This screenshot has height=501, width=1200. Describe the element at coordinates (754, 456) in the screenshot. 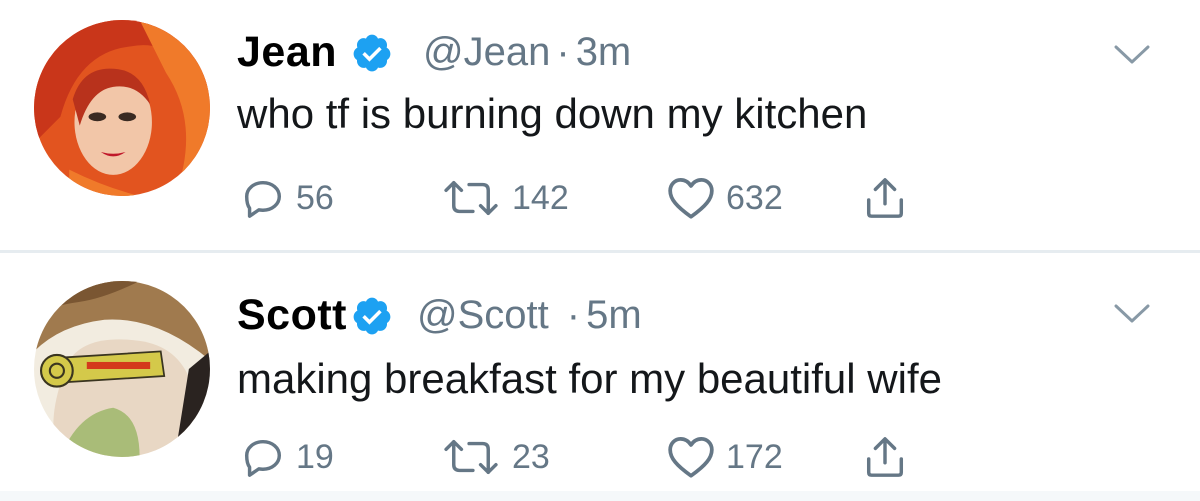

I see `like-count: 172` at that location.